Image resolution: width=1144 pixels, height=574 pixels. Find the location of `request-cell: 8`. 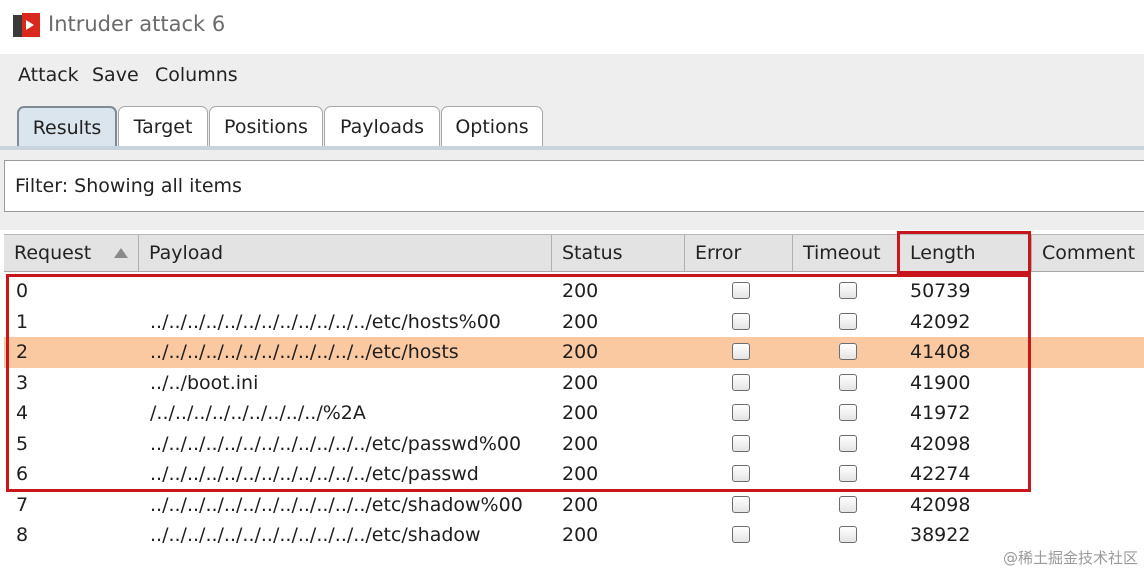

request-cell: 8 is located at coordinates (22, 535).